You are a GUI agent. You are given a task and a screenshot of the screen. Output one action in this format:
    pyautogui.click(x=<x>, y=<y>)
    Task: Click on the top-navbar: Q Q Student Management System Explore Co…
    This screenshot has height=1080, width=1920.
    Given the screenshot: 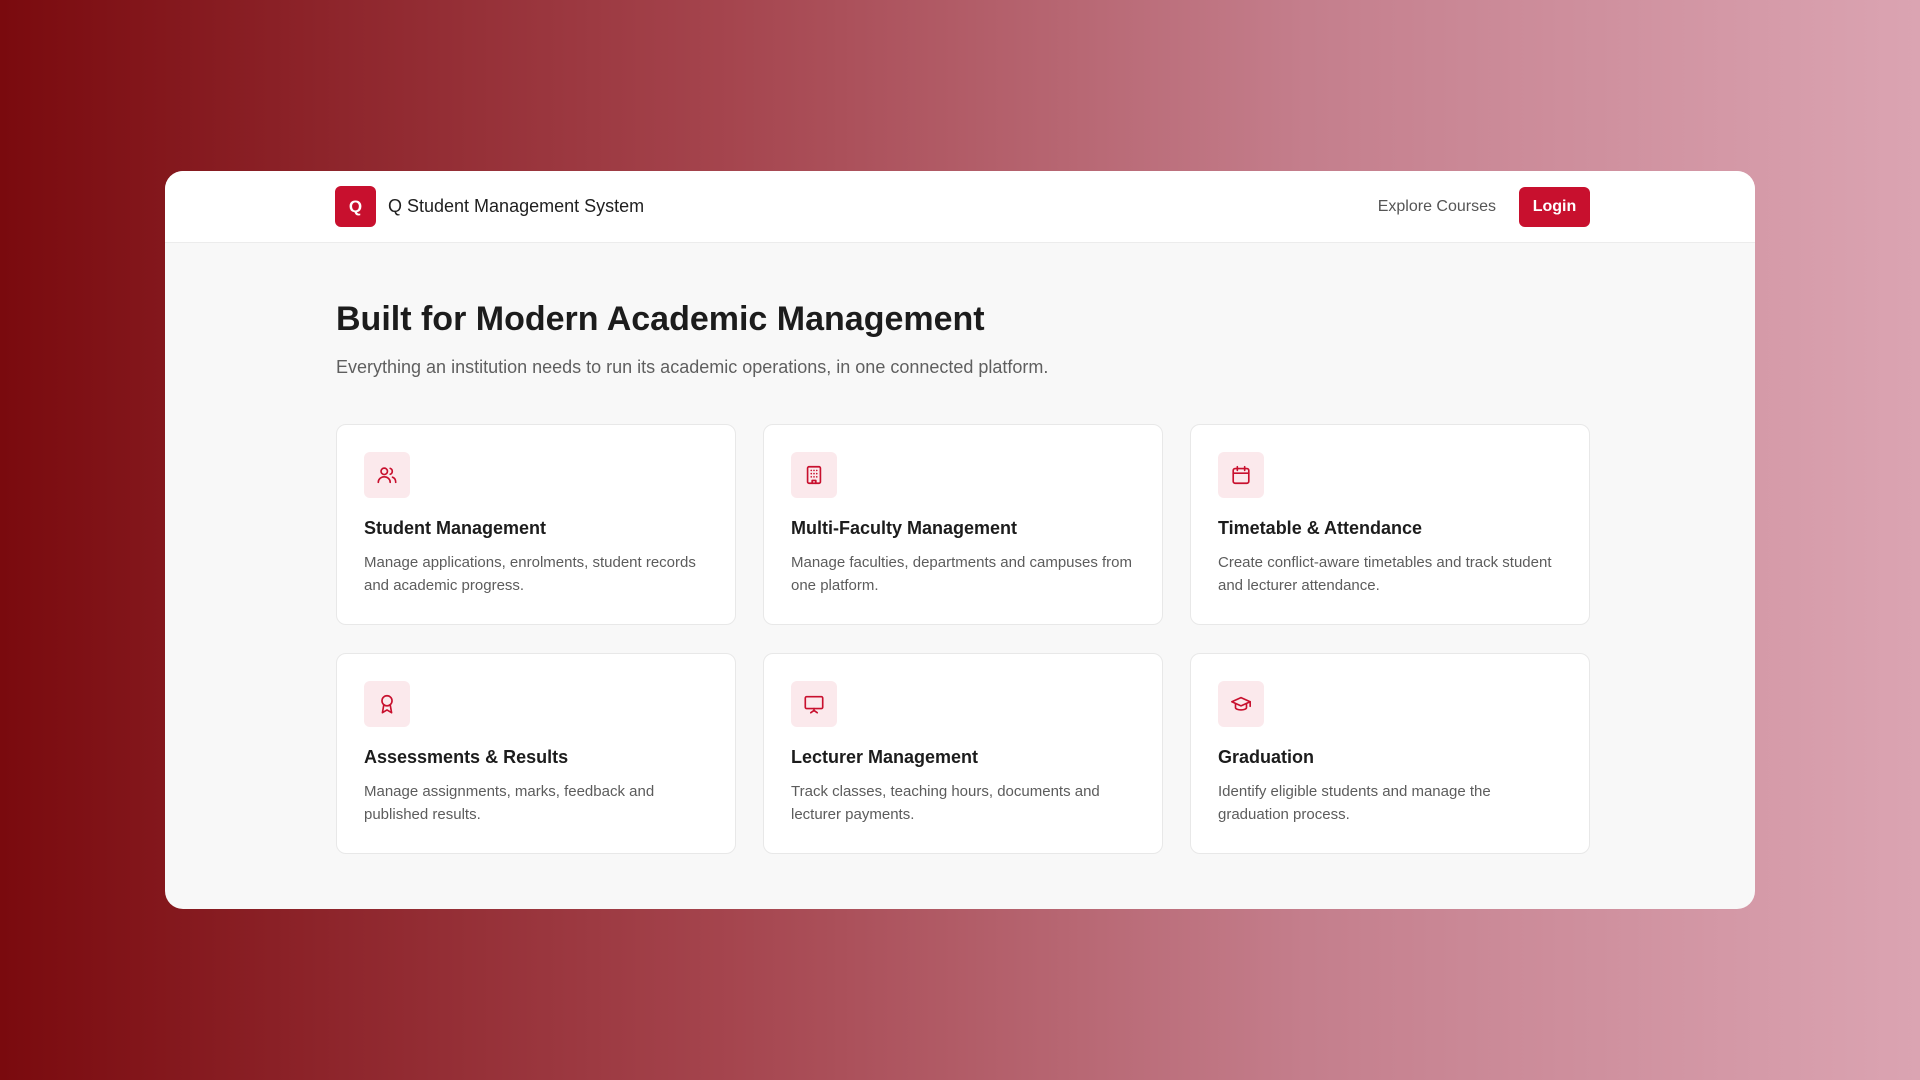 What is the action you would take?
    pyautogui.click(x=960, y=207)
    